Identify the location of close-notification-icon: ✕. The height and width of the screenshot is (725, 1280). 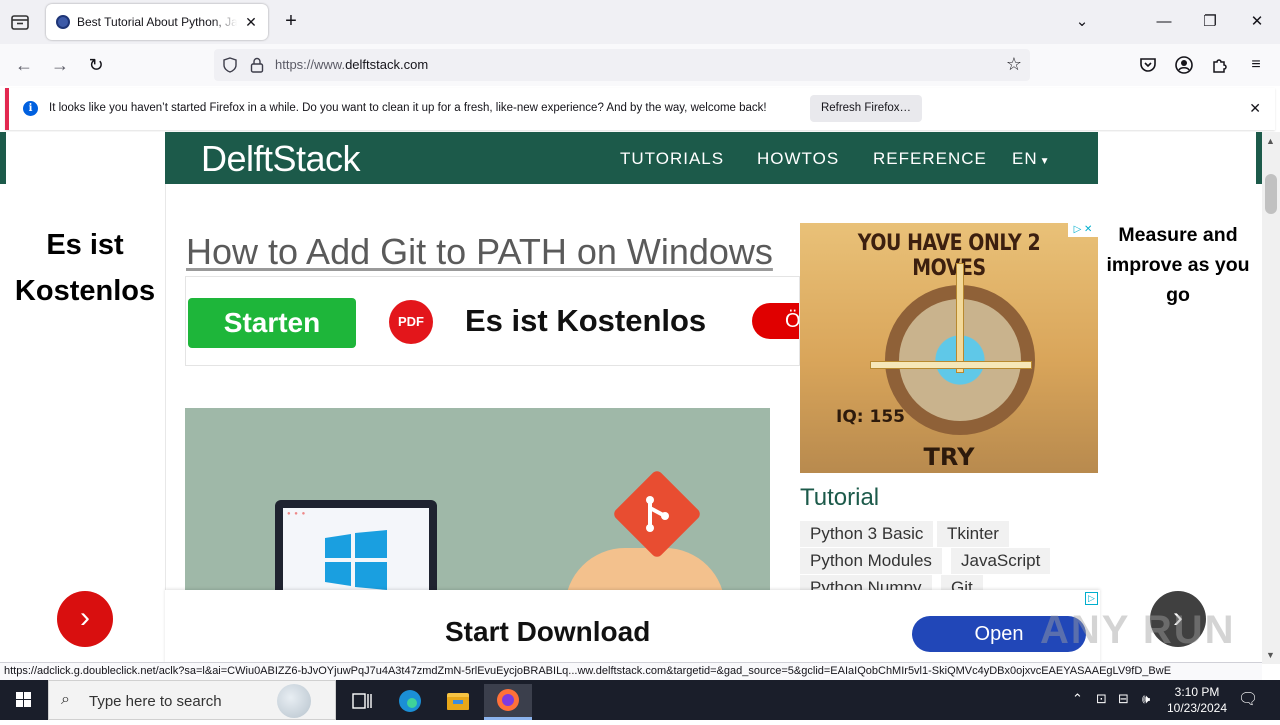
(1255, 108).